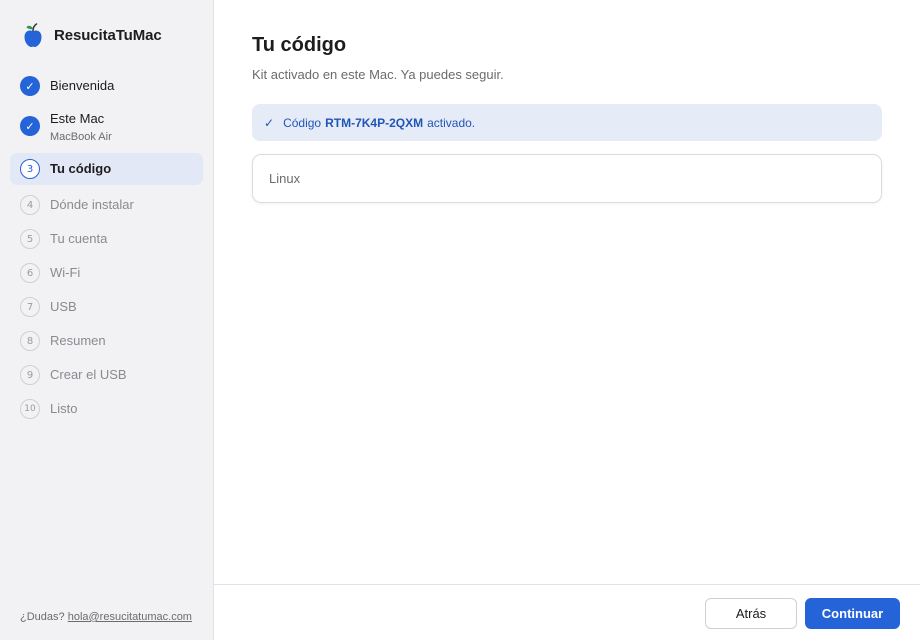 The width and height of the screenshot is (920, 640). Describe the element at coordinates (285, 178) in the screenshot. I see `os-option-label: Linux` at that location.